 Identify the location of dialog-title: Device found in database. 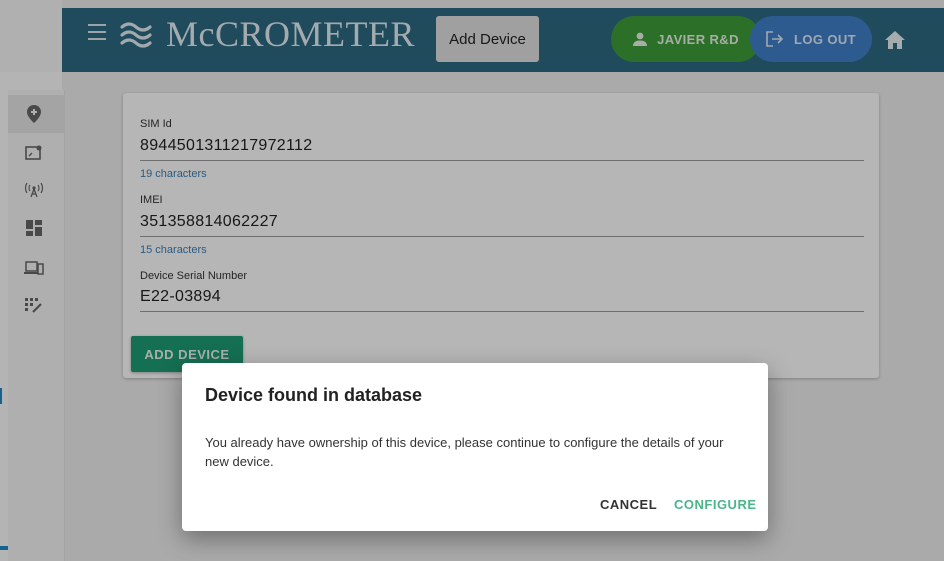
(314, 395).